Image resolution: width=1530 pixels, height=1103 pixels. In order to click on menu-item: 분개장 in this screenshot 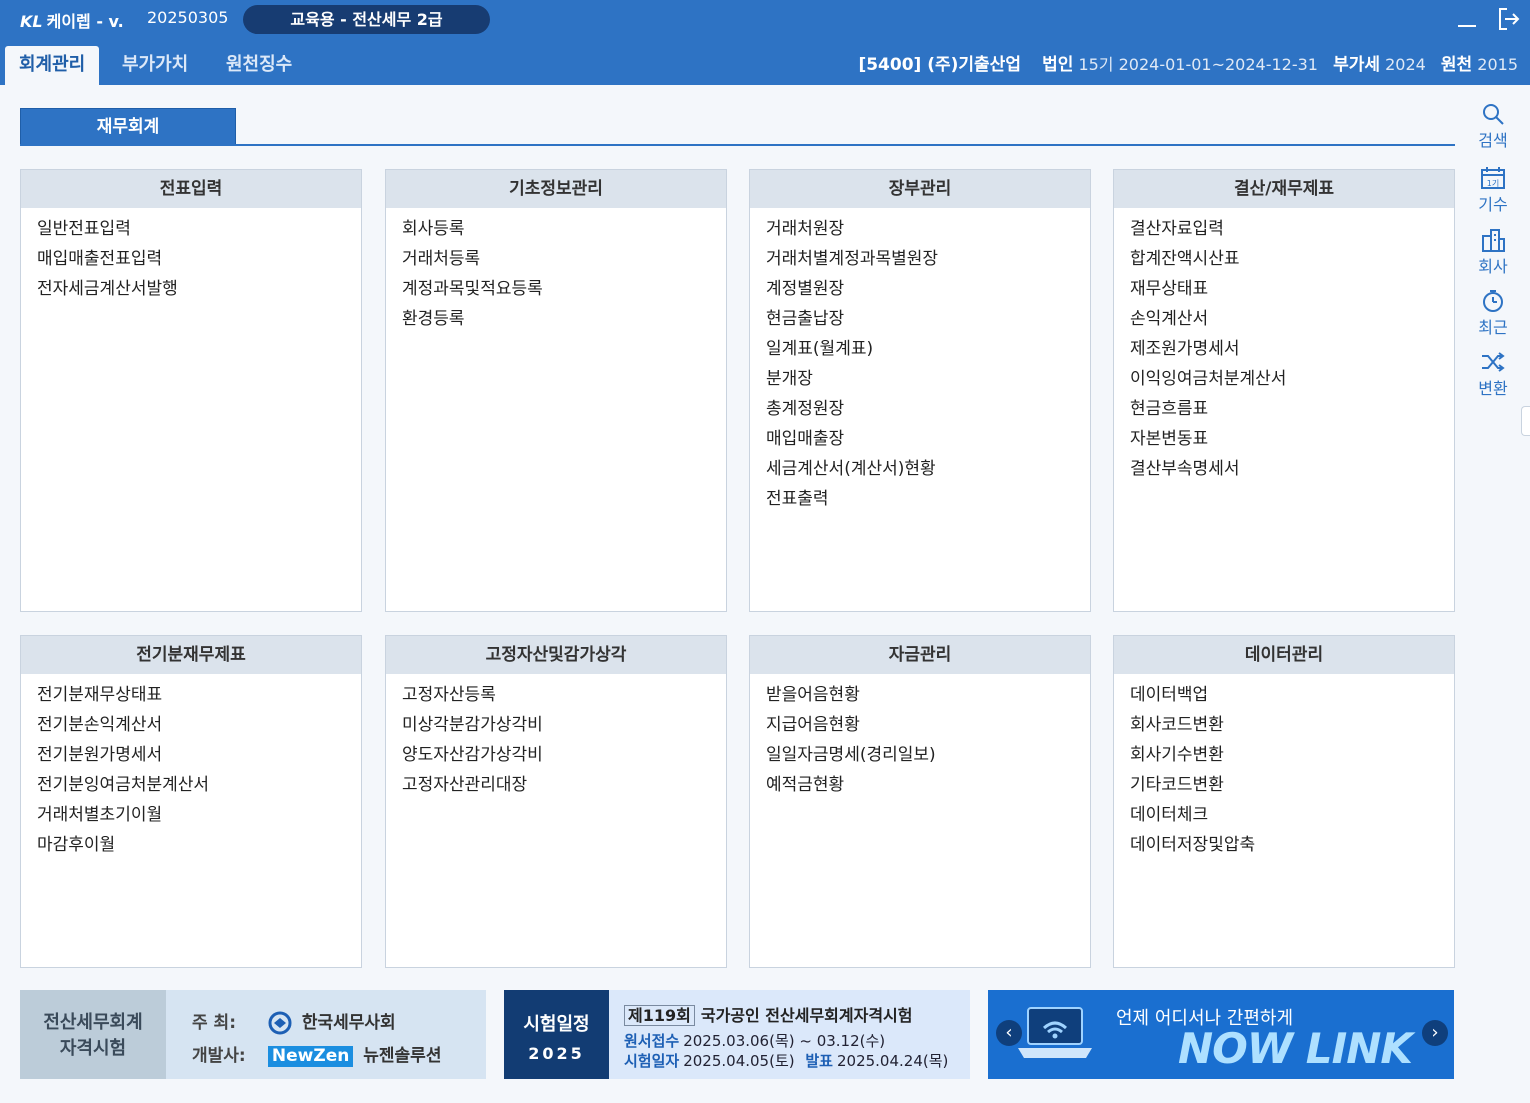, I will do `click(920, 379)`.